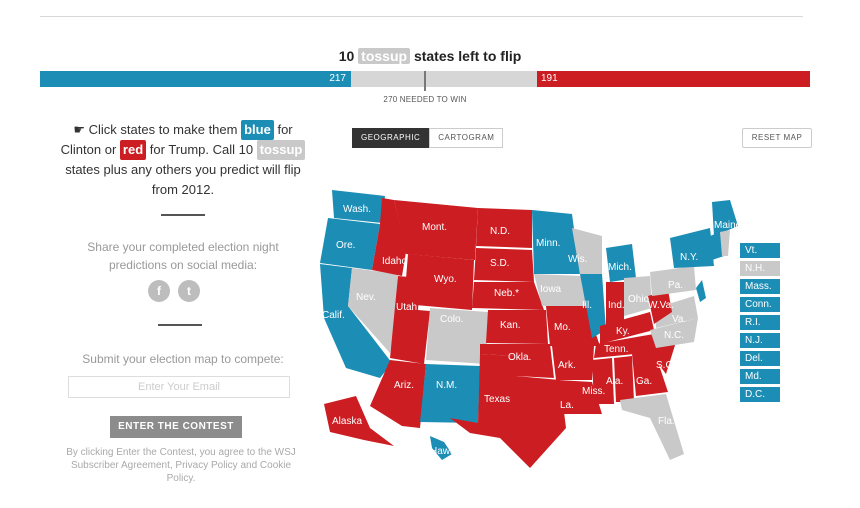 The width and height of the screenshot is (860, 508). What do you see at coordinates (548, 243) in the screenshot?
I see `label-minn: Minn.` at bounding box center [548, 243].